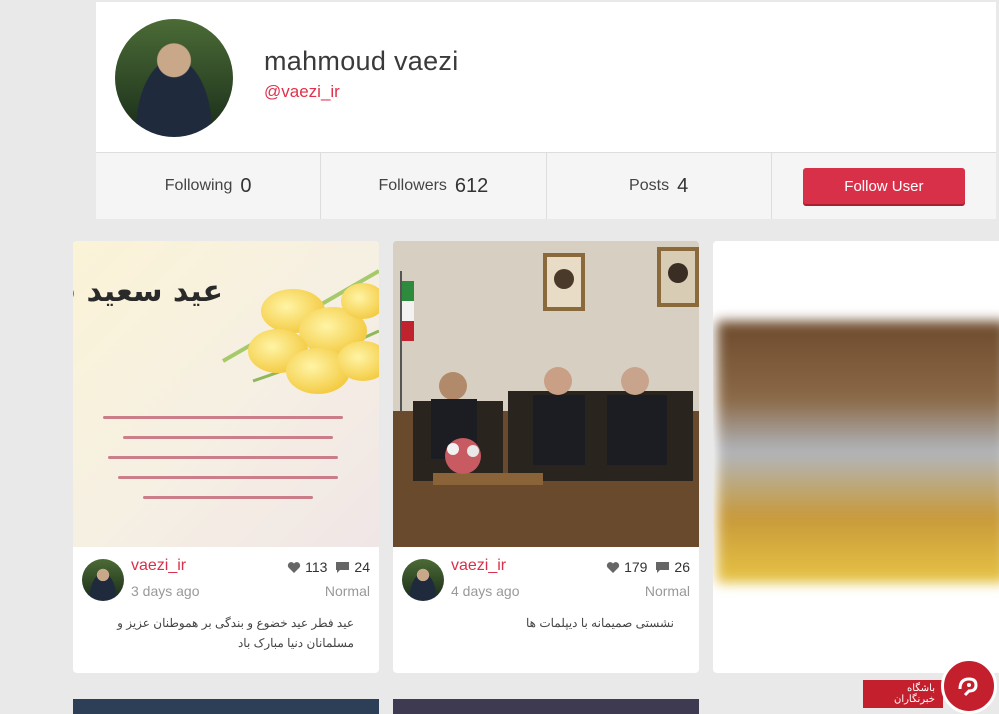 The width and height of the screenshot is (999, 714). I want to click on profile-avatar, so click(174, 78).